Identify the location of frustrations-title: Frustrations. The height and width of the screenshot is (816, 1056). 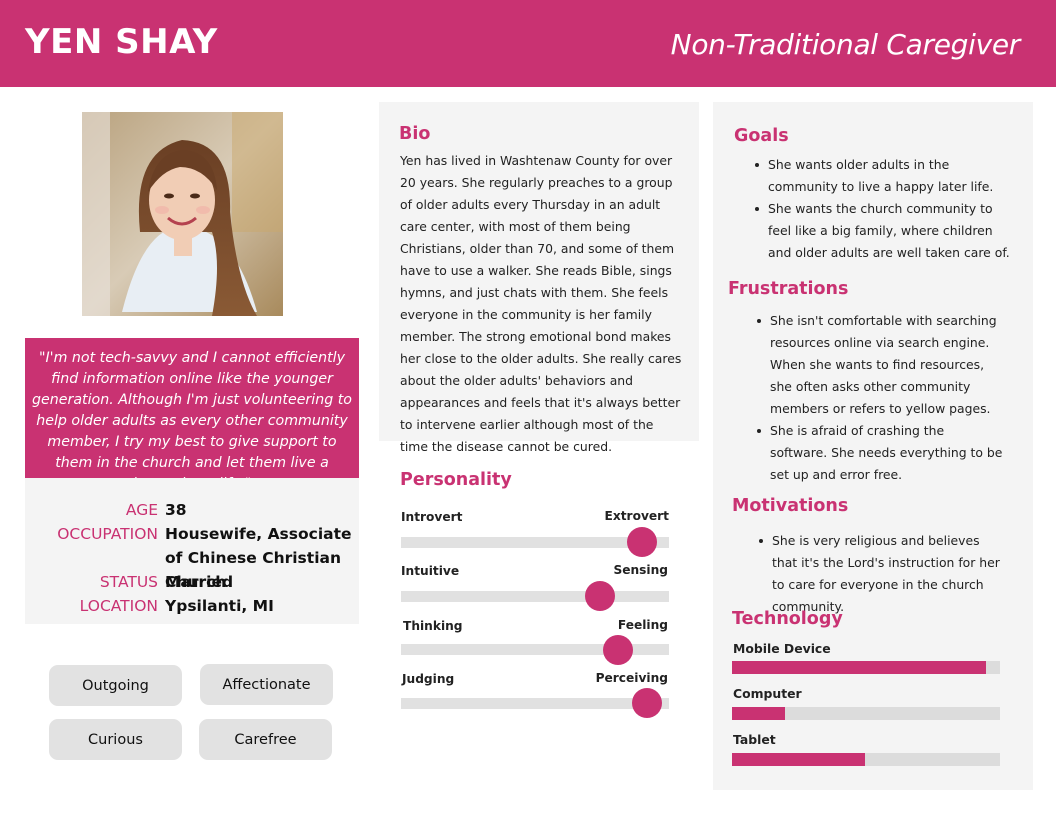
(788, 289).